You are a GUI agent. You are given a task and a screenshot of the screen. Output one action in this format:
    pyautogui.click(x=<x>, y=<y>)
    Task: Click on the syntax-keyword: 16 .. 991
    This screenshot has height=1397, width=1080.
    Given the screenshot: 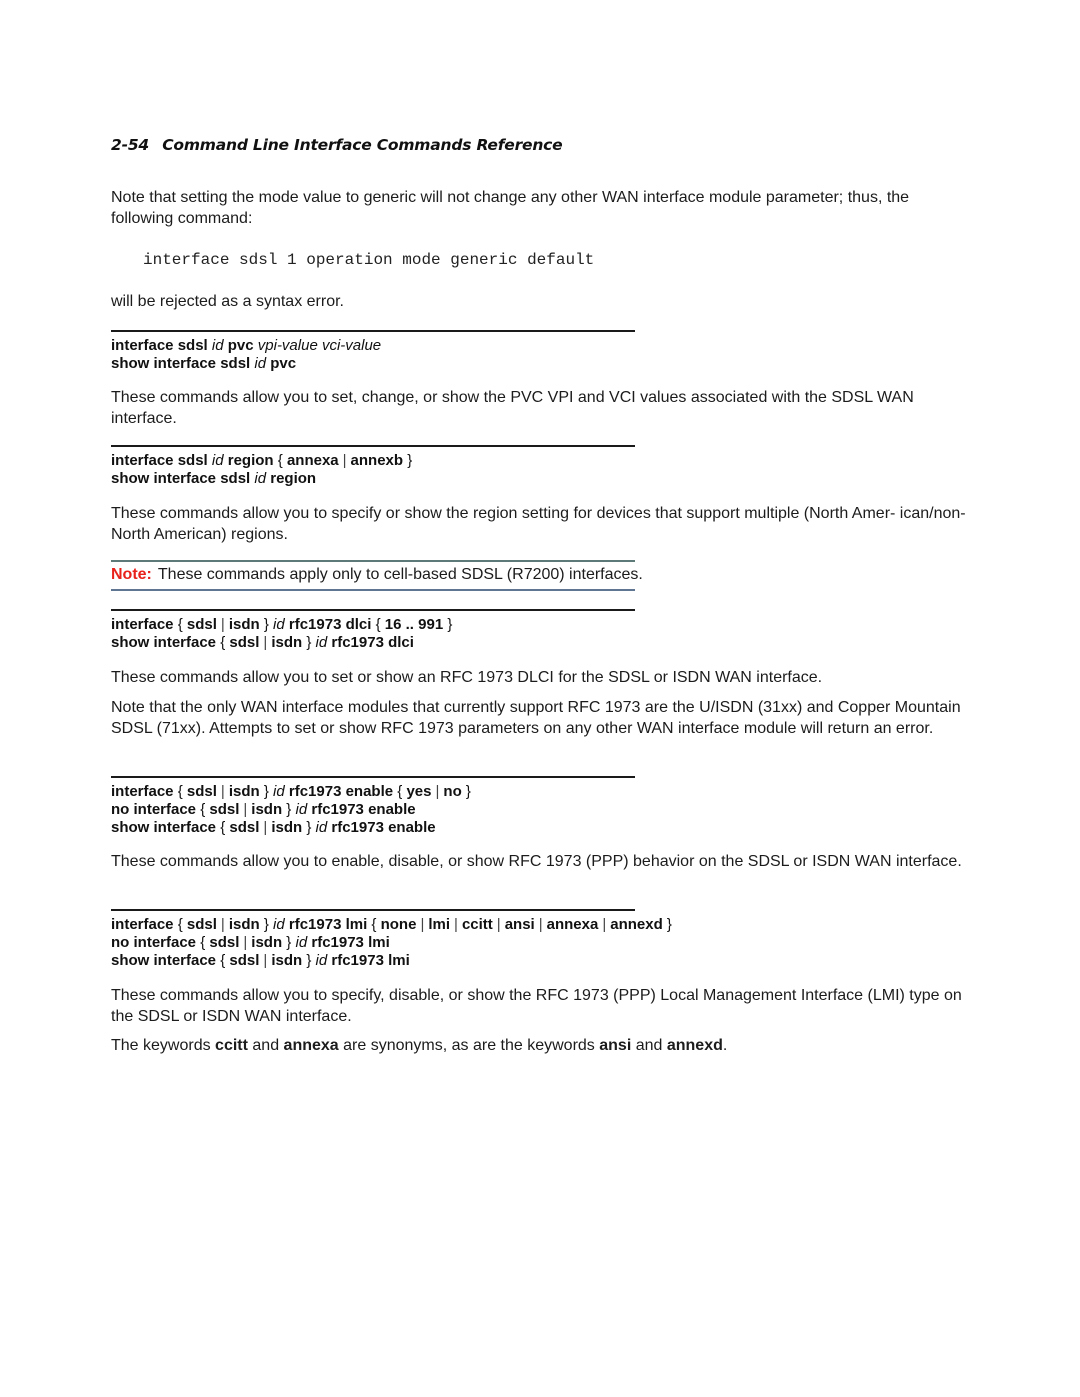 What is the action you would take?
    pyautogui.click(x=414, y=624)
    